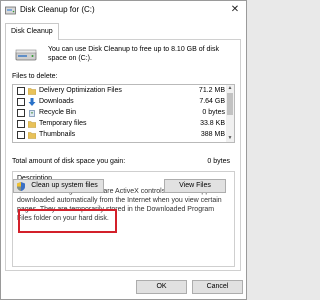 This screenshot has height=300, width=320. What do you see at coordinates (10, 10) in the screenshot?
I see `disk-cleanup-icon` at bounding box center [10, 10].